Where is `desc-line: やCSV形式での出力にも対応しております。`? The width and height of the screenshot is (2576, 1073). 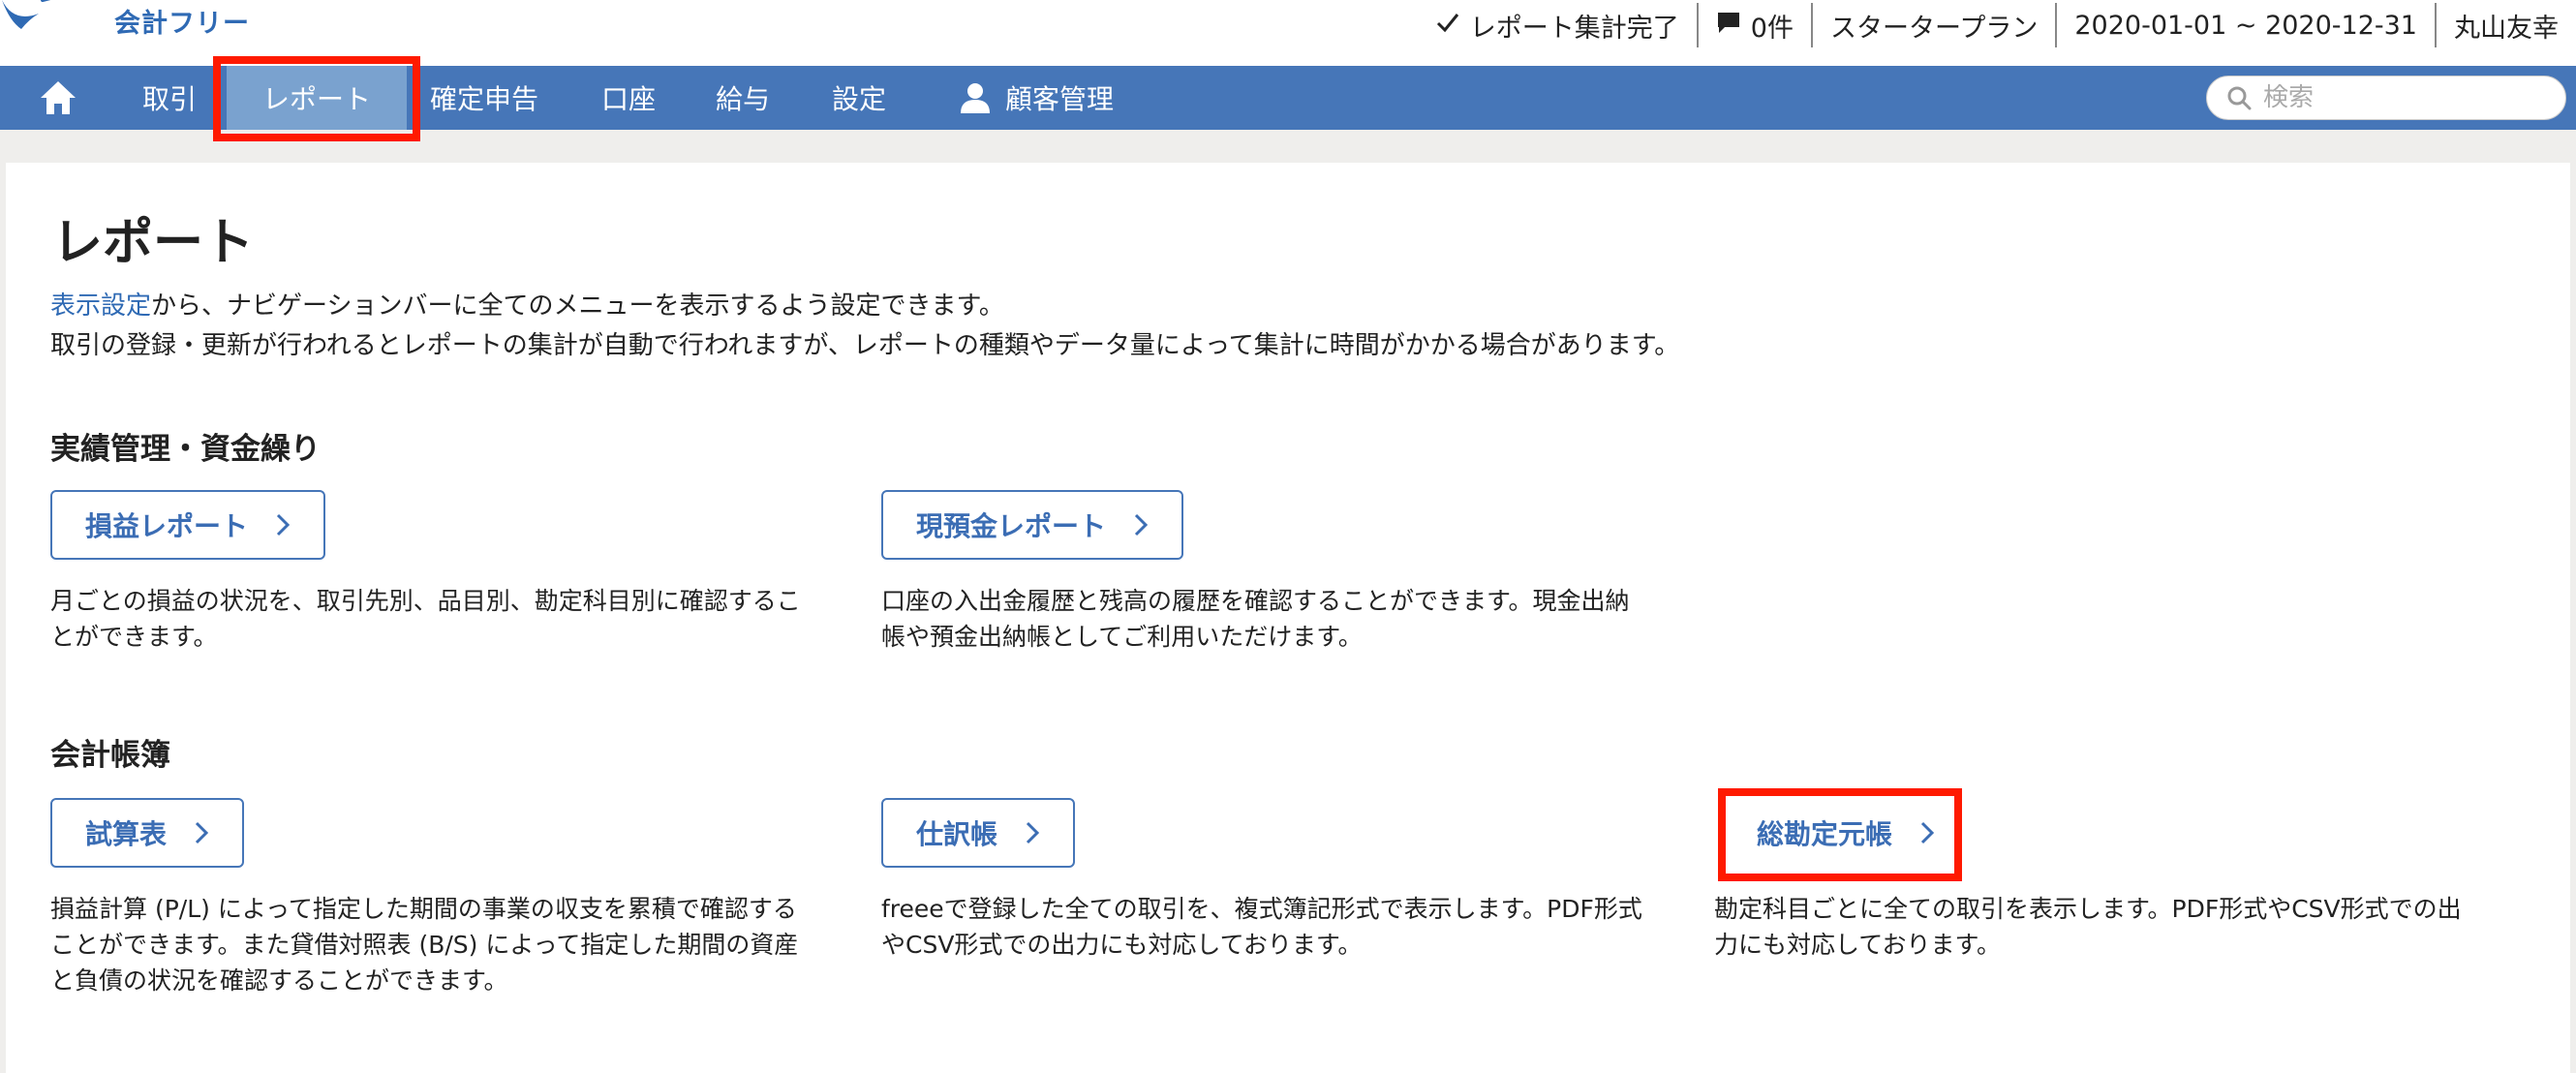 desc-line: やCSV形式での出力にも対応しております。 is located at coordinates (1122, 945).